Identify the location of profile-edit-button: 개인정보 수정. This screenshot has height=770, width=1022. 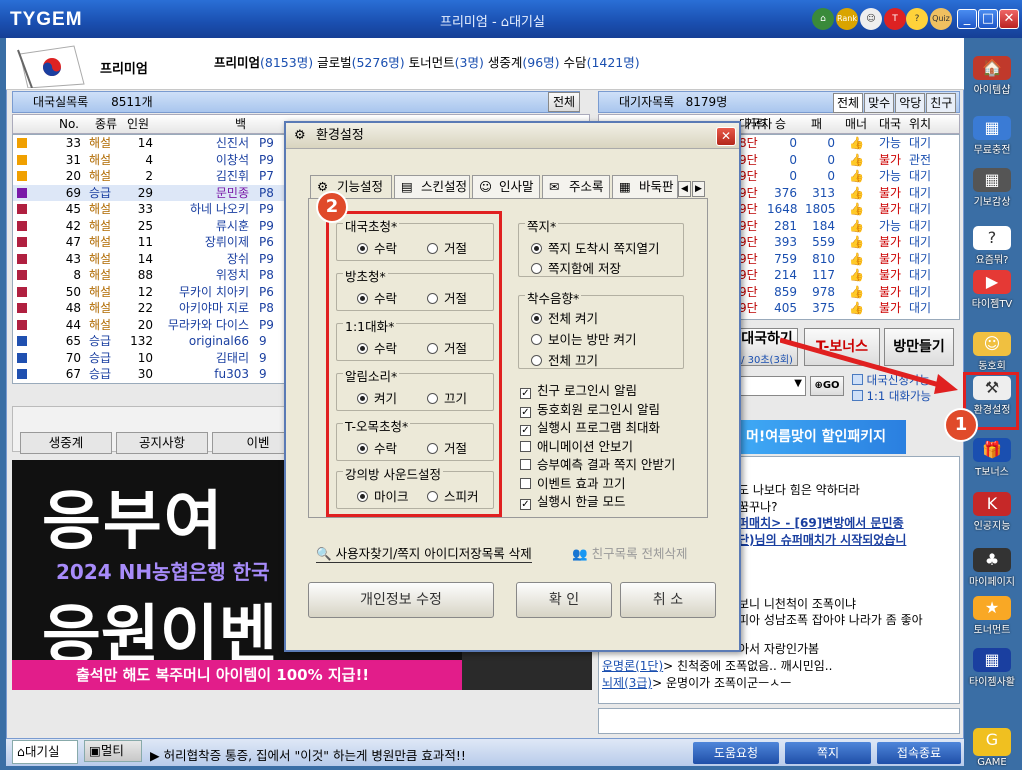
(401, 600).